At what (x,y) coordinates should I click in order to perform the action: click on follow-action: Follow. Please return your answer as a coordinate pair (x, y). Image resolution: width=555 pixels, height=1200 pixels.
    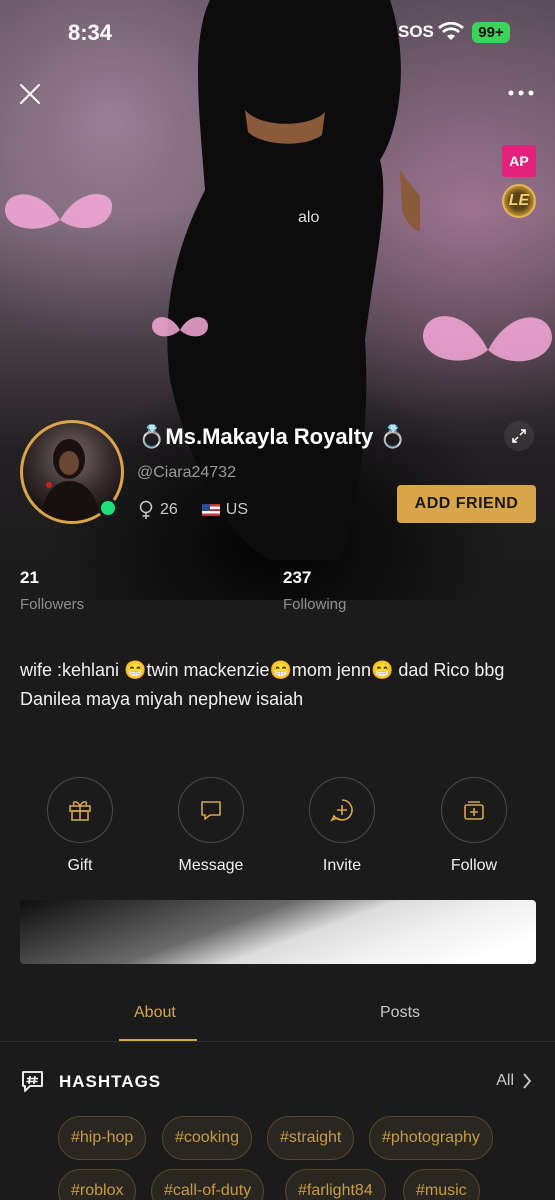
    Looking at the image, I should click on (474, 826).